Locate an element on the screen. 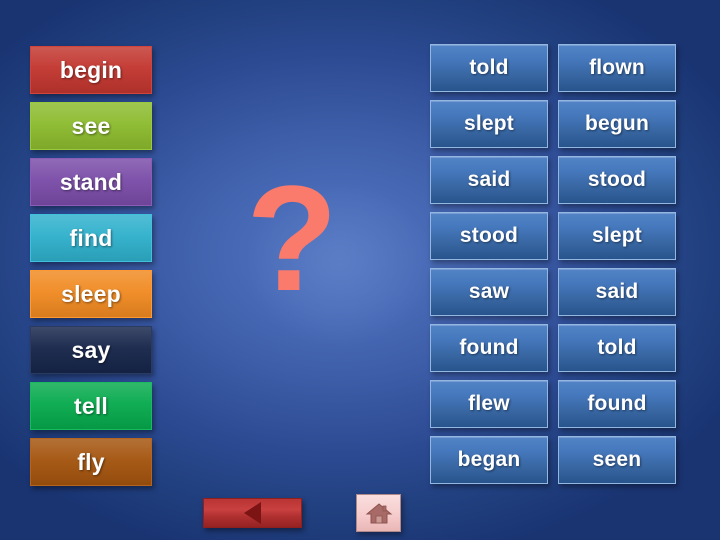 Image resolution: width=720 pixels, height=540 pixels. prompt-button-label: find is located at coordinates (91, 237).